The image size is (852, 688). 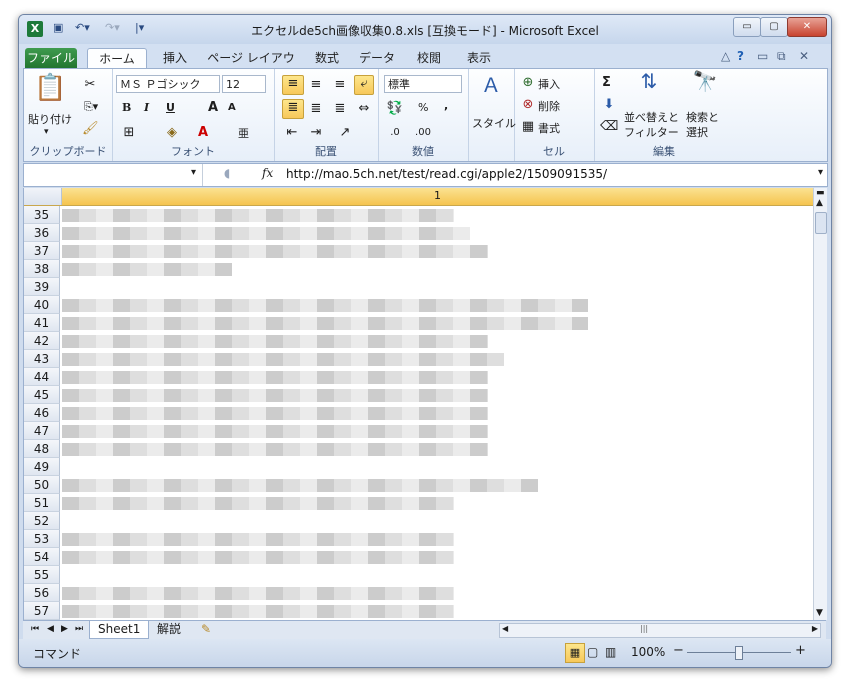 What do you see at coordinates (419, 305) in the screenshot?
I see `table-row: 40` at bounding box center [419, 305].